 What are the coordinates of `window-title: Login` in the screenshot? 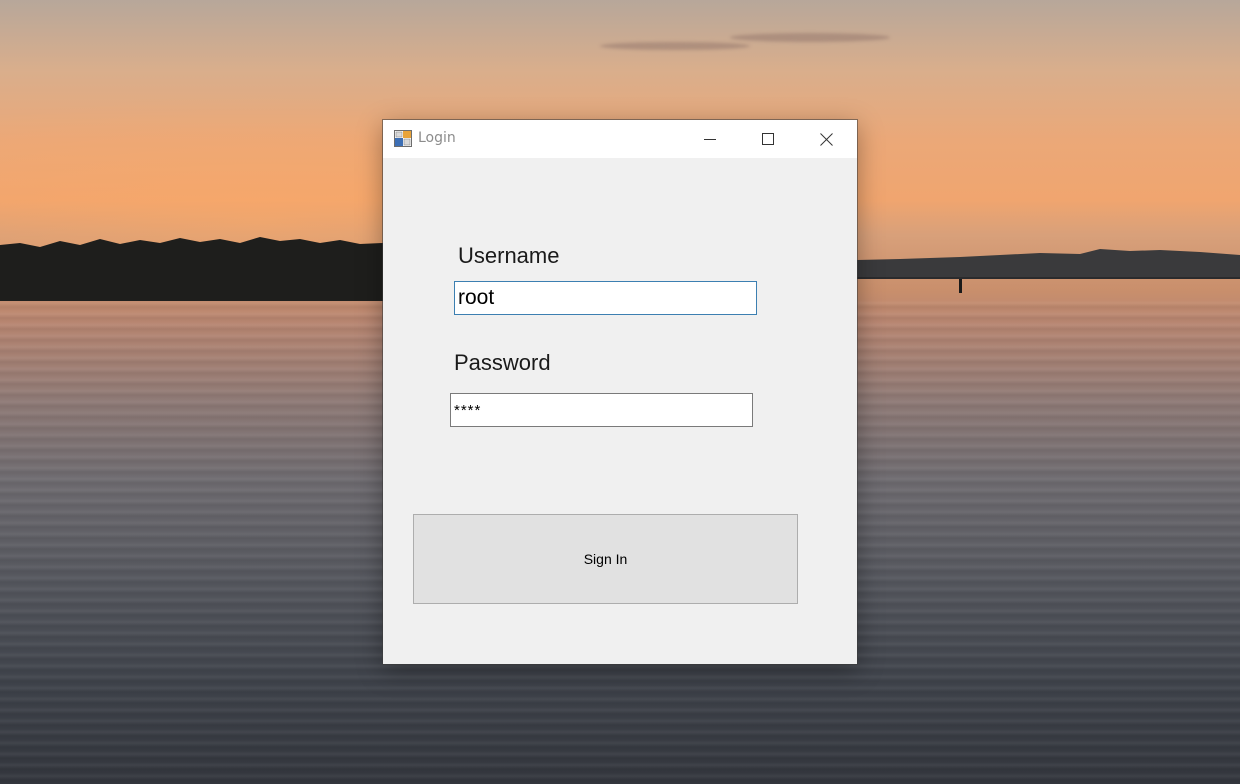 It's located at (437, 138).